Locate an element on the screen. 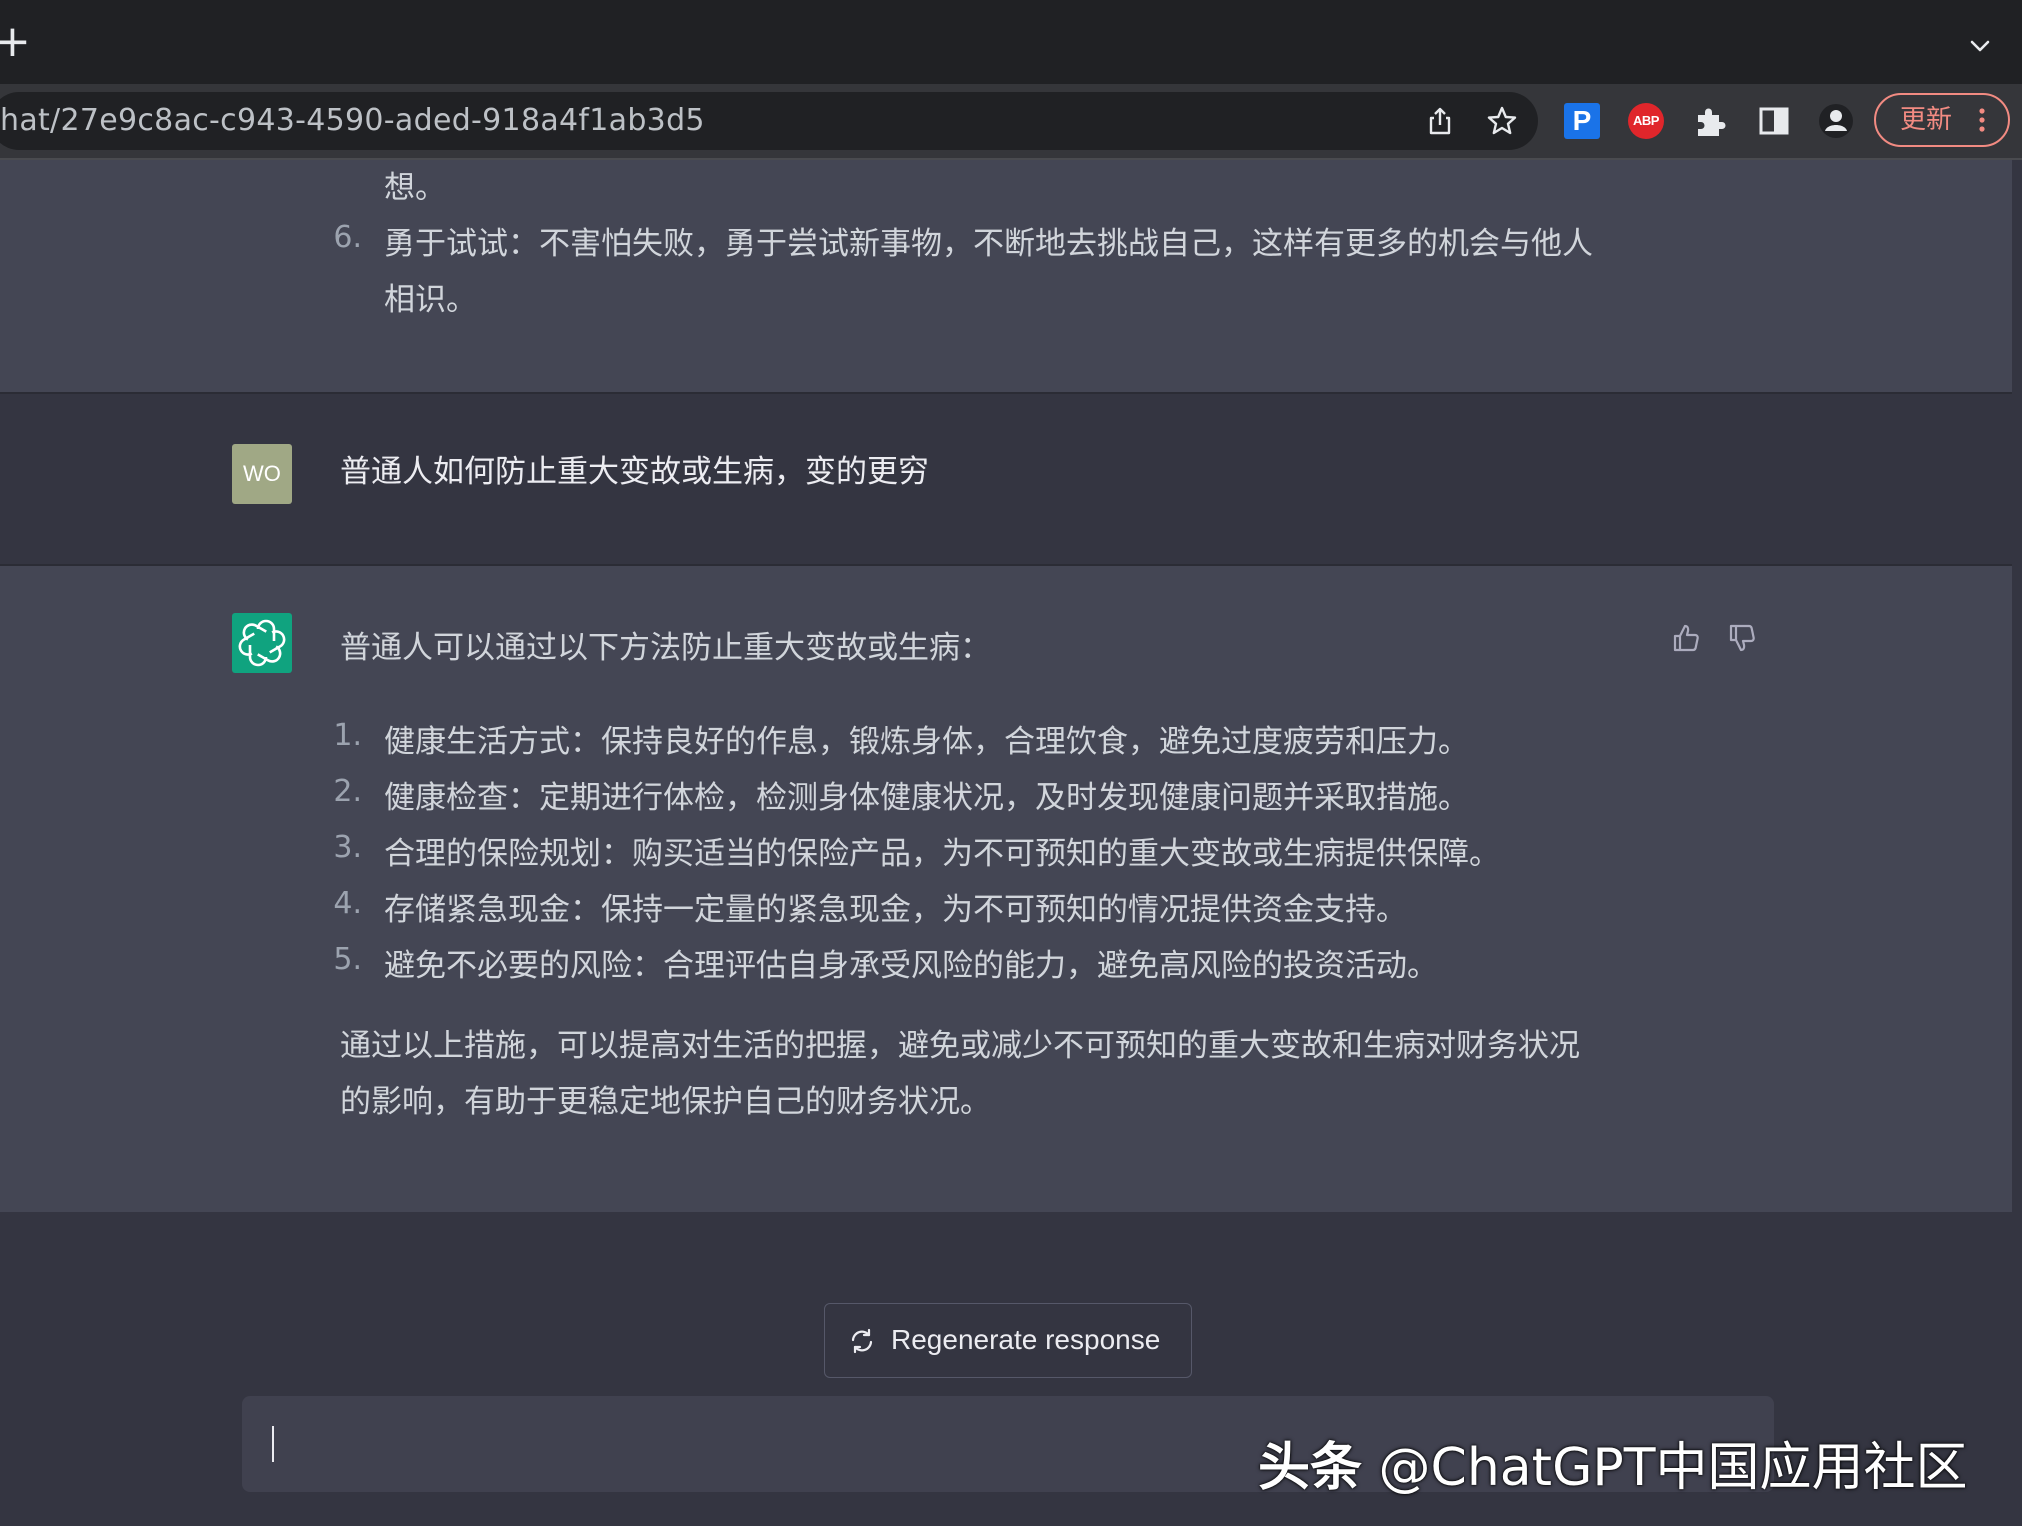 This screenshot has width=2022, height=1526. thumbs-up-icon is located at coordinates (1686, 638).